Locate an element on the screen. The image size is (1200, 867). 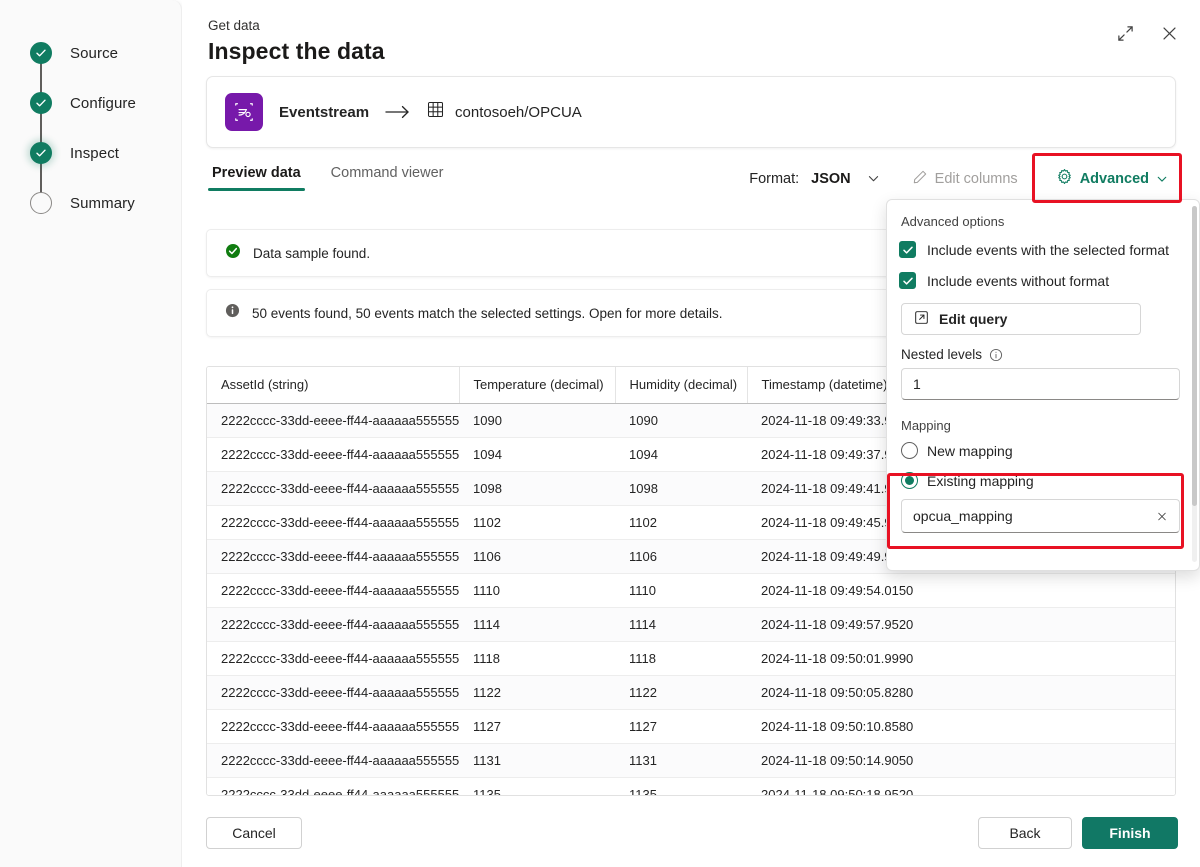
cell-timestamp: 2024-11-18 09:50:18.9520 is located at coordinates (961, 786).